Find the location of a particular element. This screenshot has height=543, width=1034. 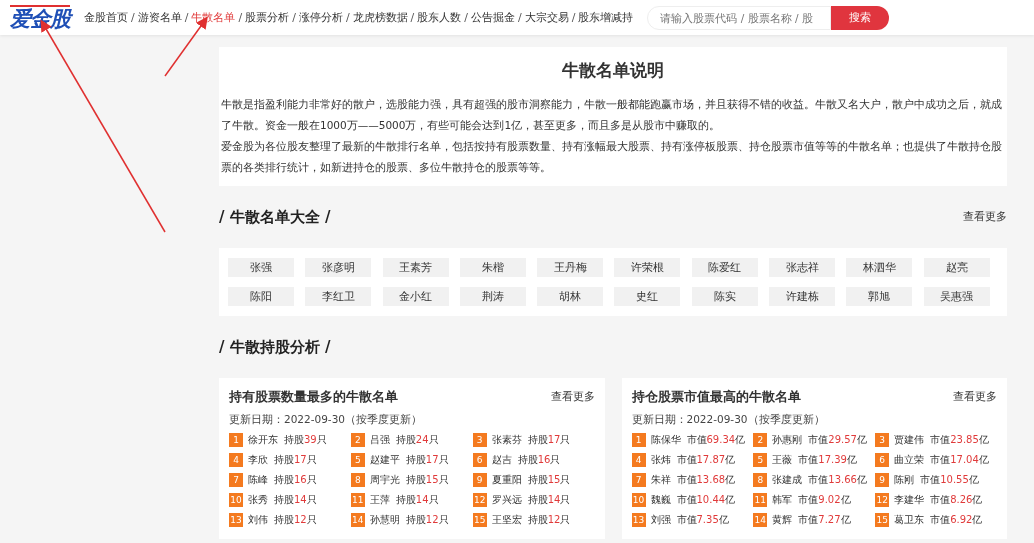

name-tag: 赵亮 is located at coordinates (956, 267).